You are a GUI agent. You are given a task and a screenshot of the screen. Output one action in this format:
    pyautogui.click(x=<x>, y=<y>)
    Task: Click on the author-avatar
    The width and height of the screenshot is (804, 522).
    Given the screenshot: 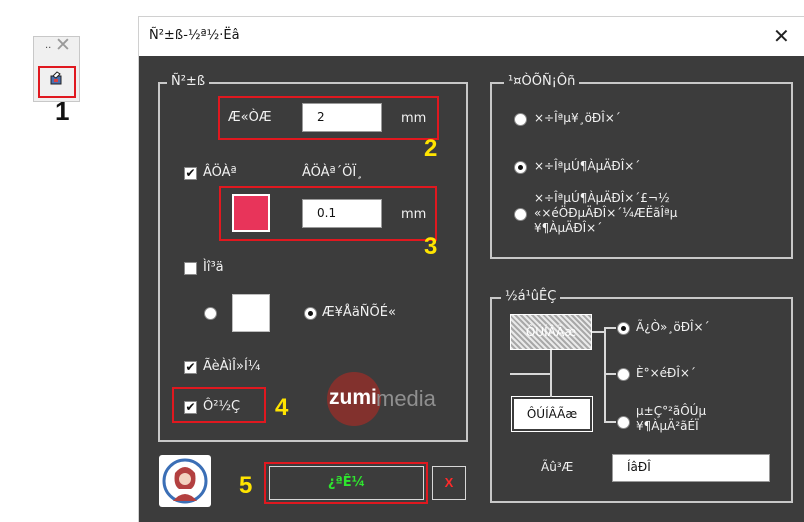 What is the action you would take?
    pyautogui.click(x=185, y=481)
    